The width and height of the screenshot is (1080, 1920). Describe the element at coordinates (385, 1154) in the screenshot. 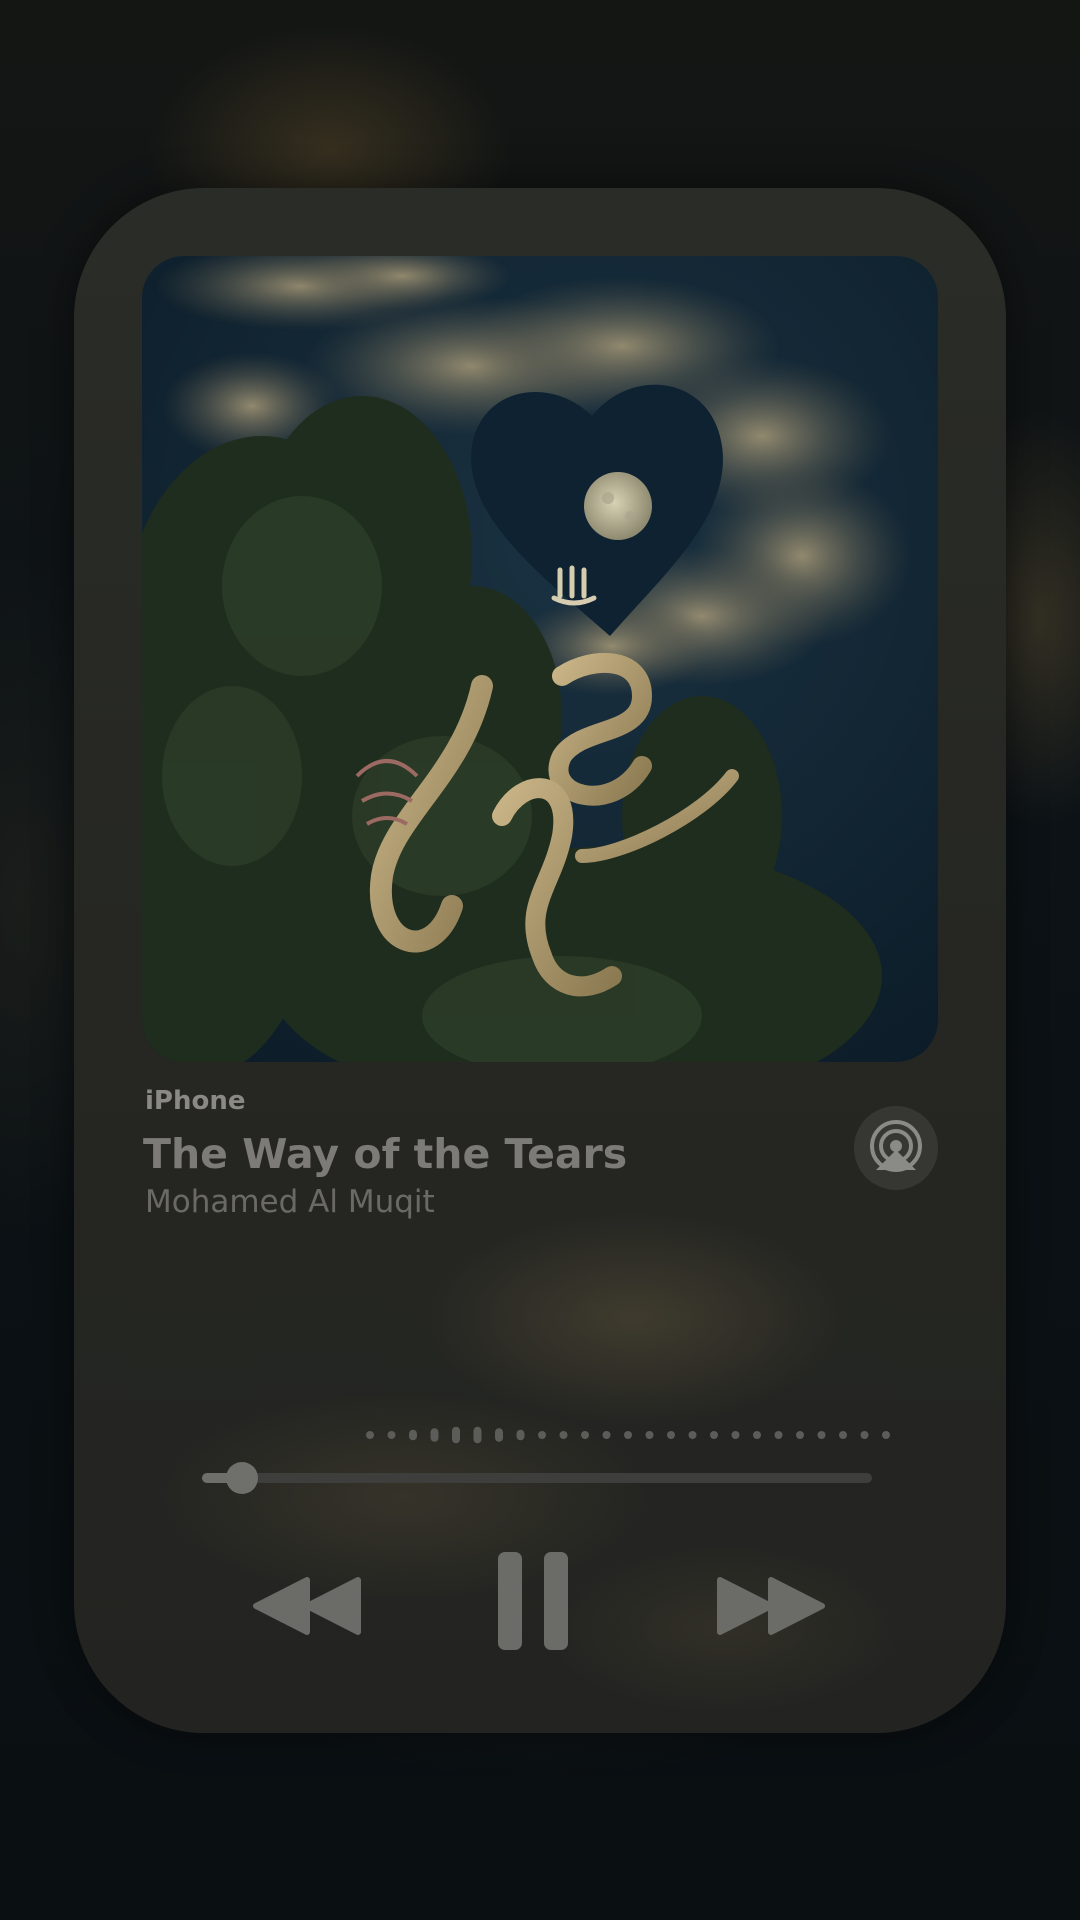

I see `track-title: The Way of the Tears` at that location.